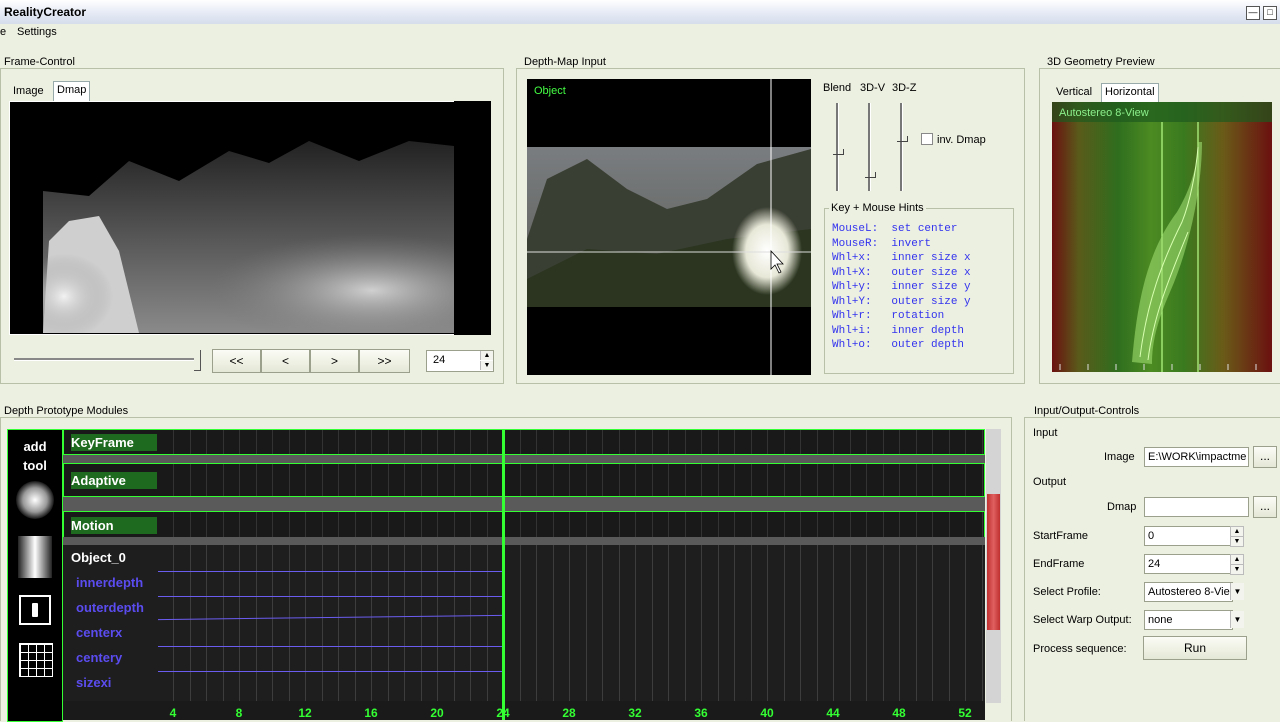 This screenshot has height=722, width=1280. Describe the element at coordinates (1045, 433) in the screenshot. I see `input-section-label: Input` at that location.